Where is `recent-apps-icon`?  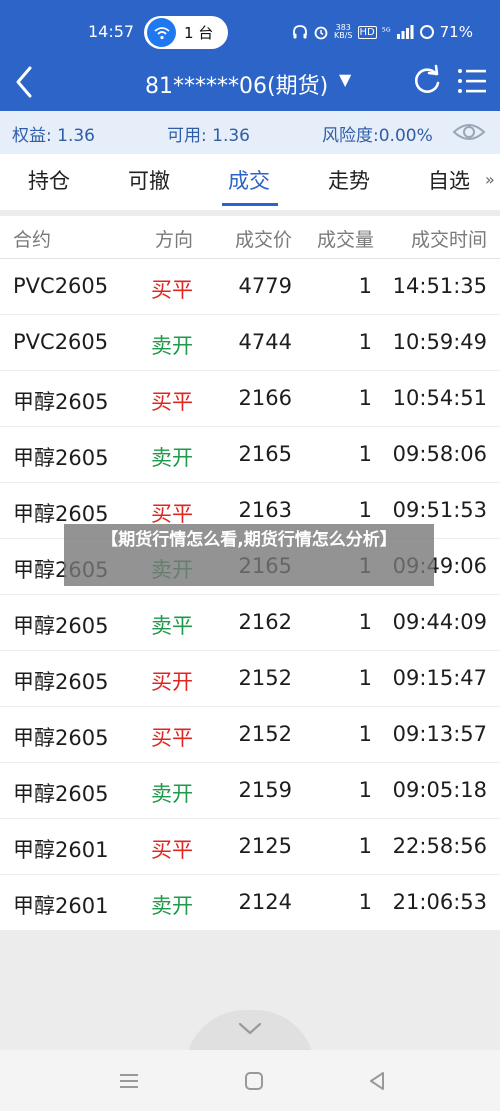
recent-apps-icon is located at coordinates (129, 1081).